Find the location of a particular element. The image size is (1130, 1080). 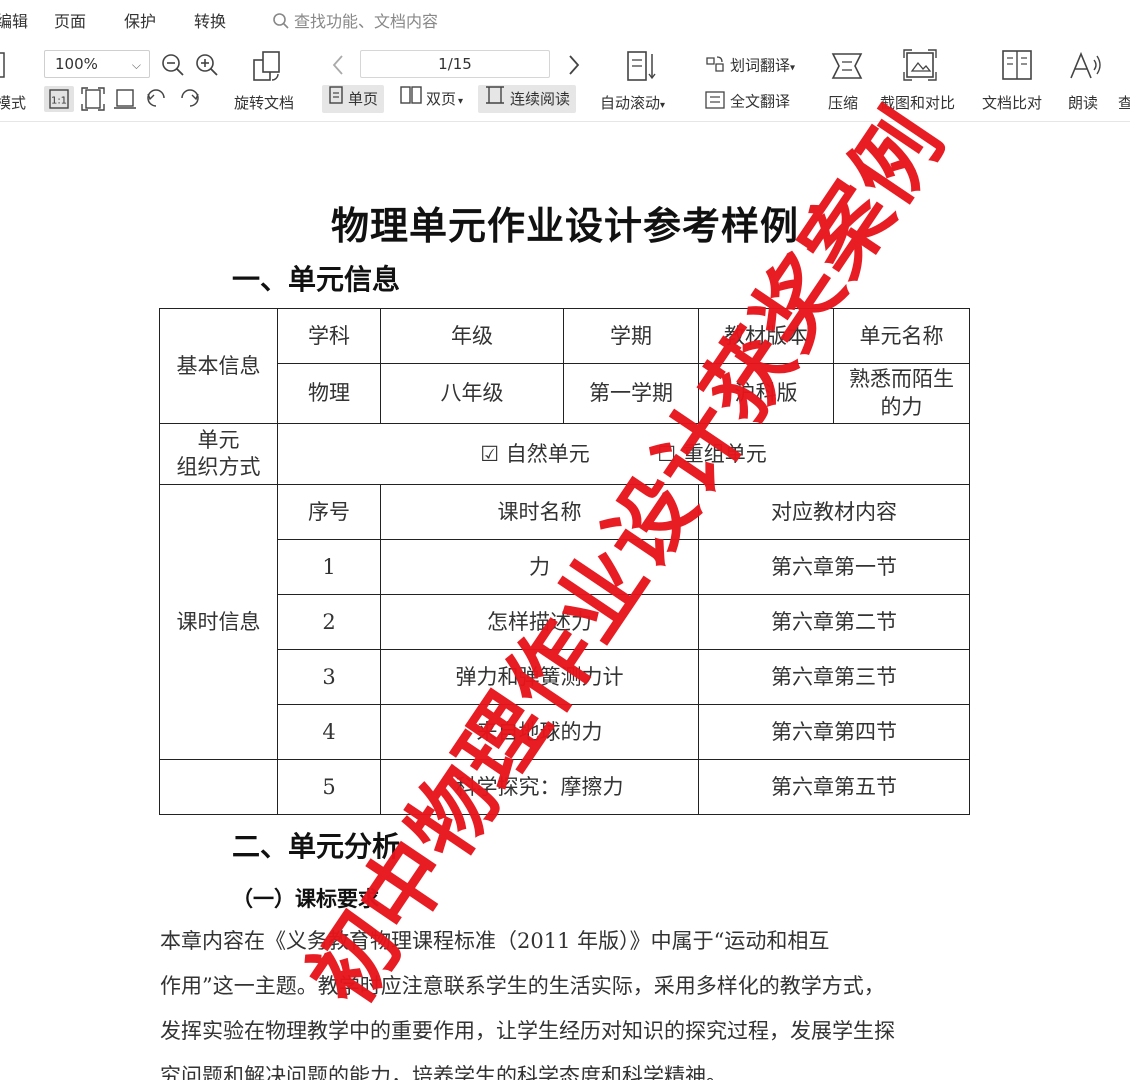

text-compare-label: 文档比对 is located at coordinates (1012, 102).